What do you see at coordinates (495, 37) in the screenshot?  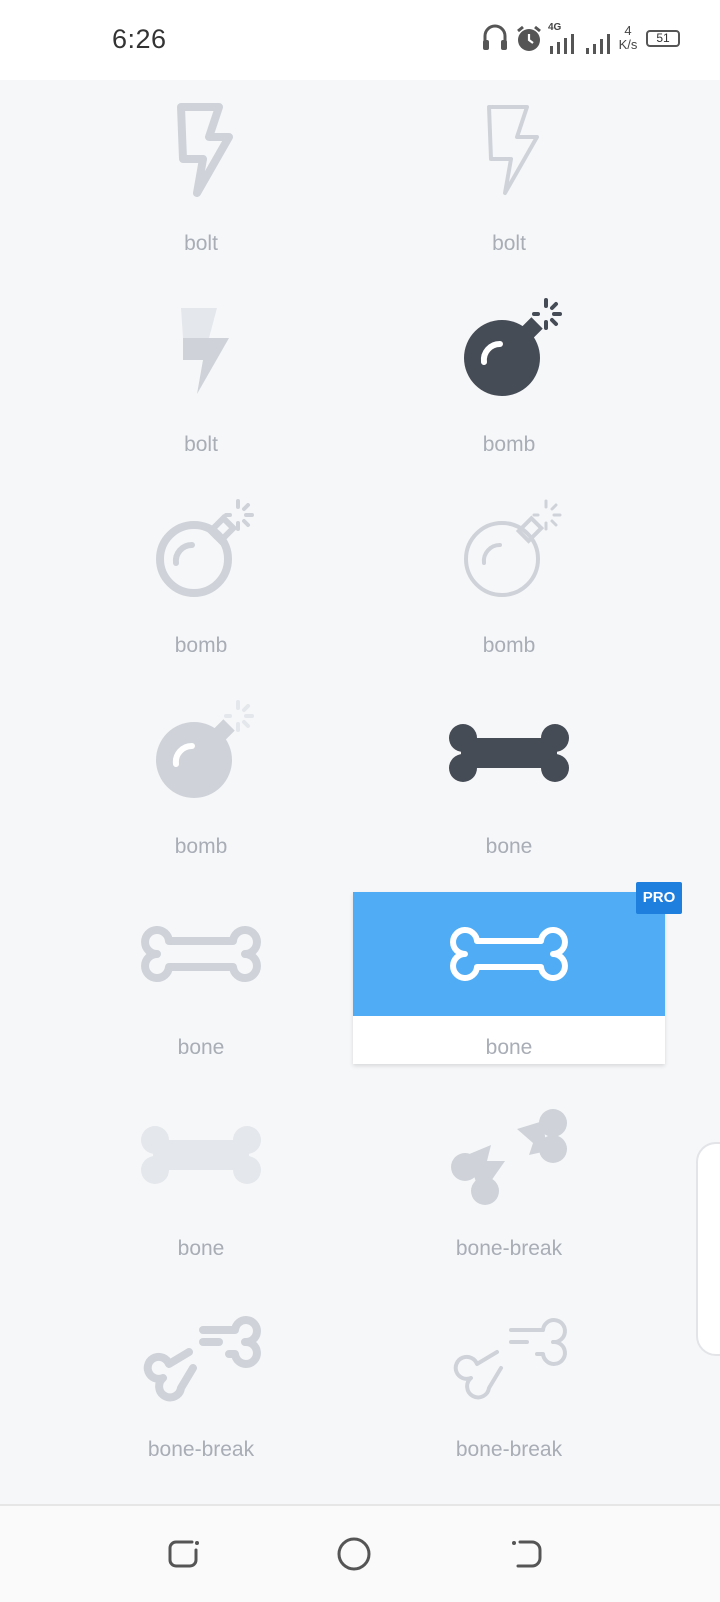 I see `headphones-icon` at bounding box center [495, 37].